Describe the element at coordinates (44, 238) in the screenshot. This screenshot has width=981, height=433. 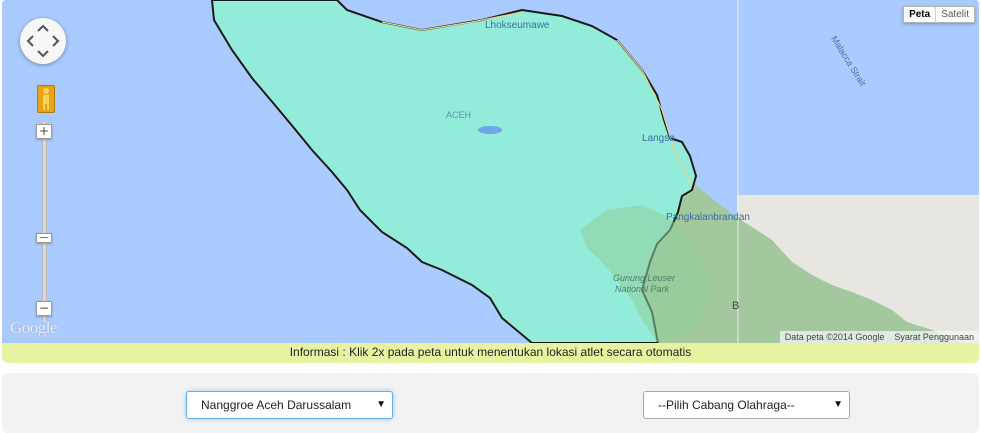
I see `zoom-slider-thumb` at that location.